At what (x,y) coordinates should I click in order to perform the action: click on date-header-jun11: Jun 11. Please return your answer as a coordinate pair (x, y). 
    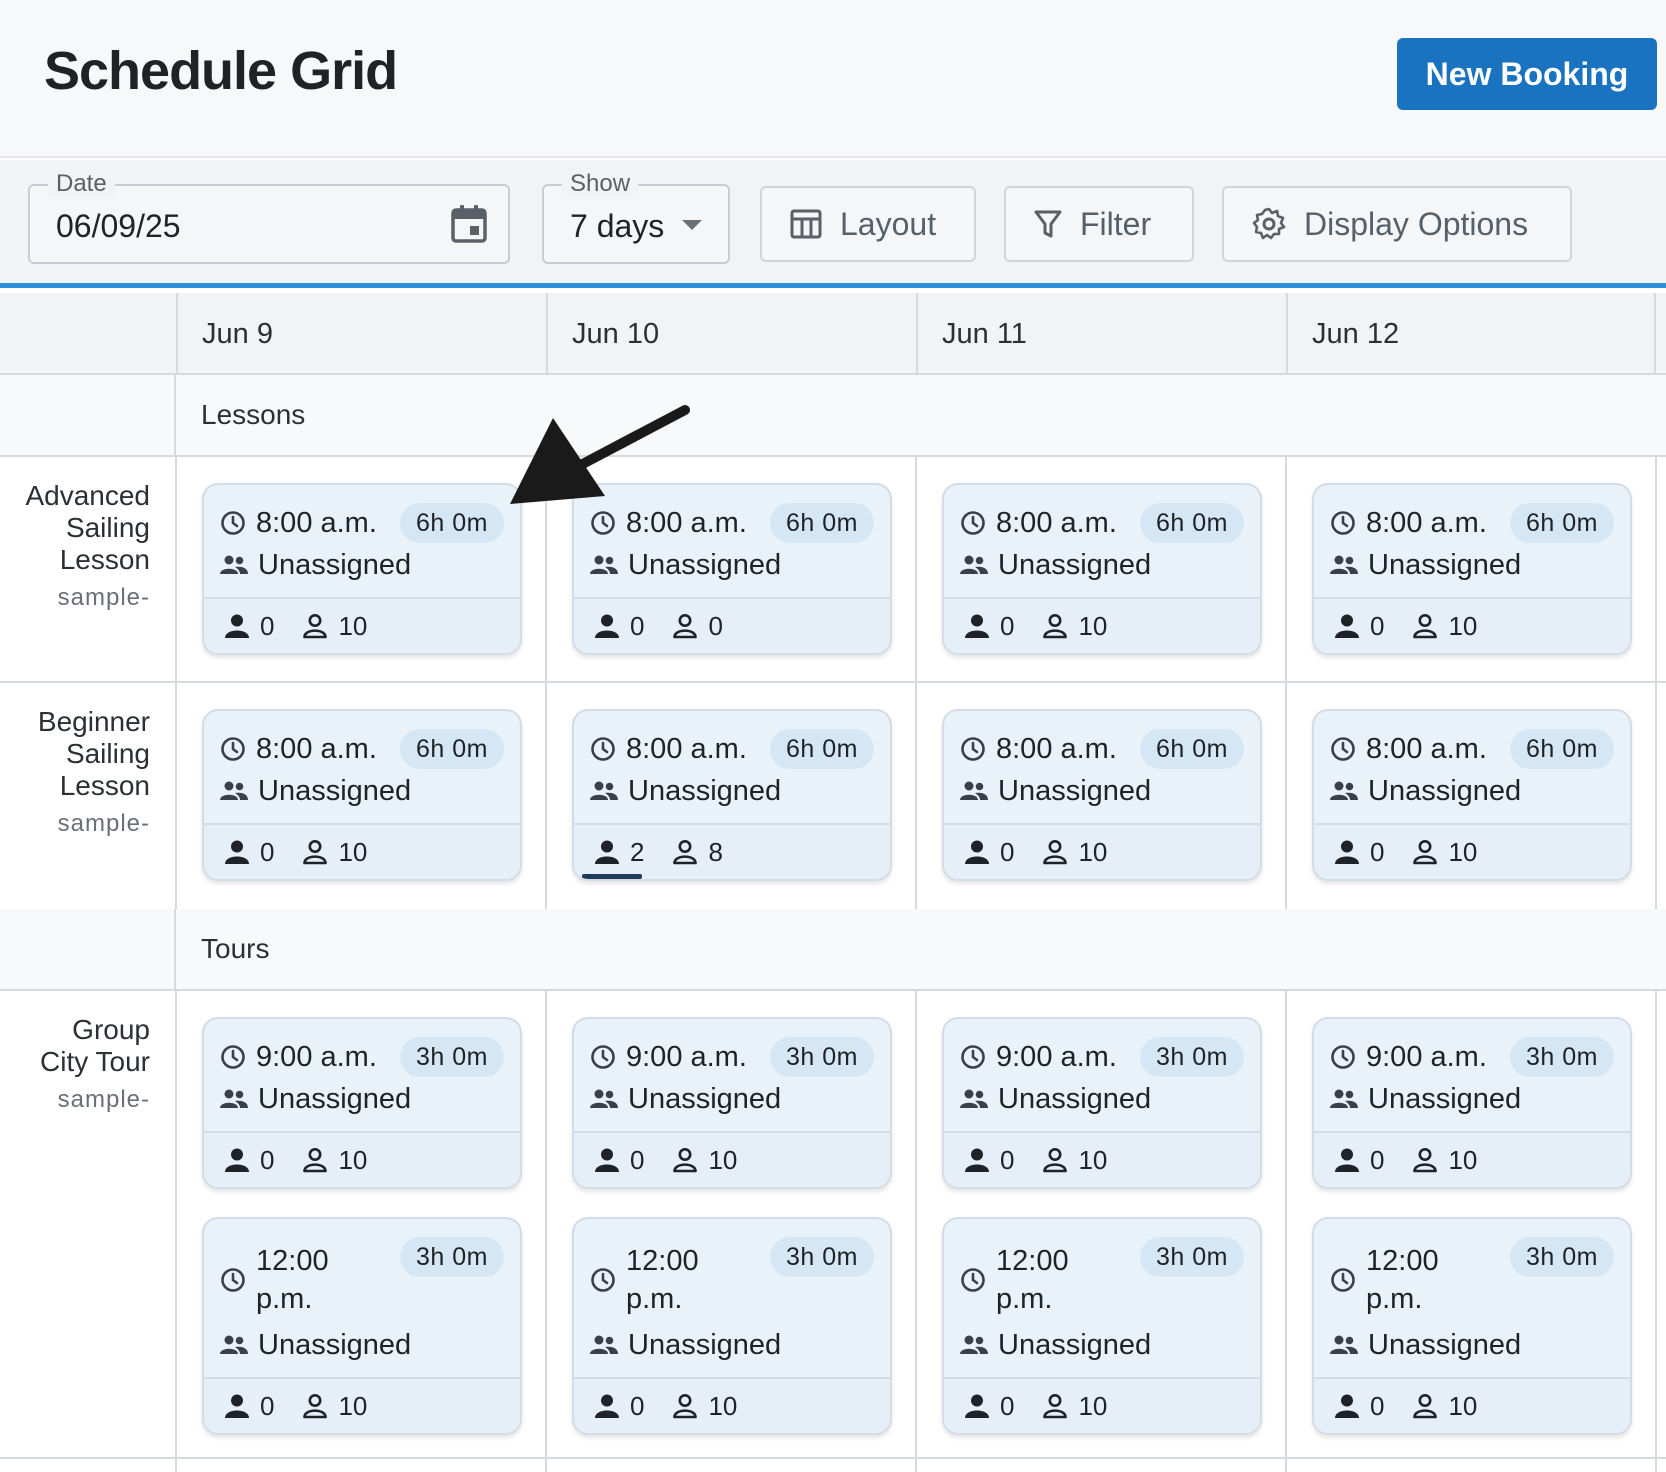
    Looking at the image, I should click on (1101, 334).